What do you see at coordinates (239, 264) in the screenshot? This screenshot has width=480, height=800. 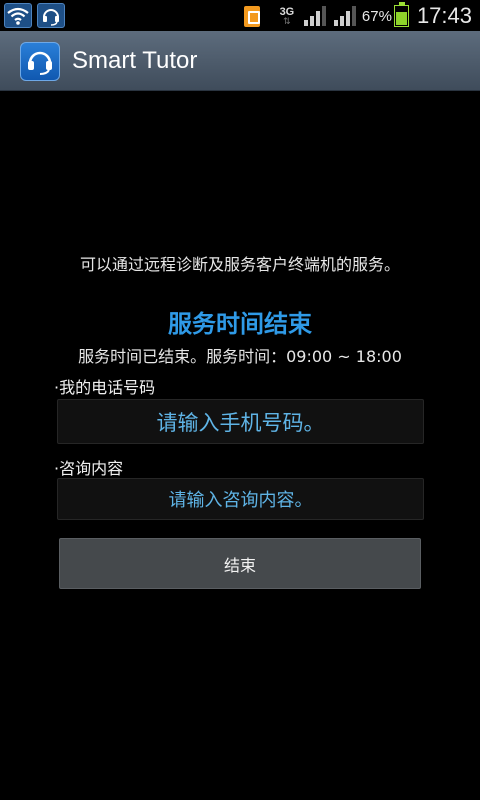 I see `service-description: 可以通过远程诊断及服务客户终端机的服务。` at bounding box center [239, 264].